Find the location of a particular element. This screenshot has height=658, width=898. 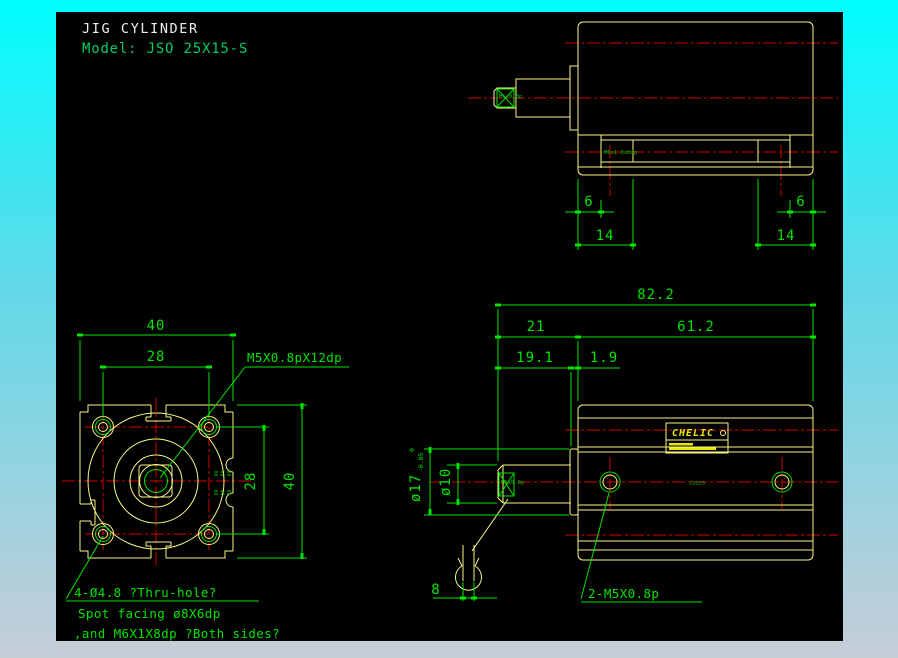

collar-tolerance-upper: 0 is located at coordinates (412, 450).